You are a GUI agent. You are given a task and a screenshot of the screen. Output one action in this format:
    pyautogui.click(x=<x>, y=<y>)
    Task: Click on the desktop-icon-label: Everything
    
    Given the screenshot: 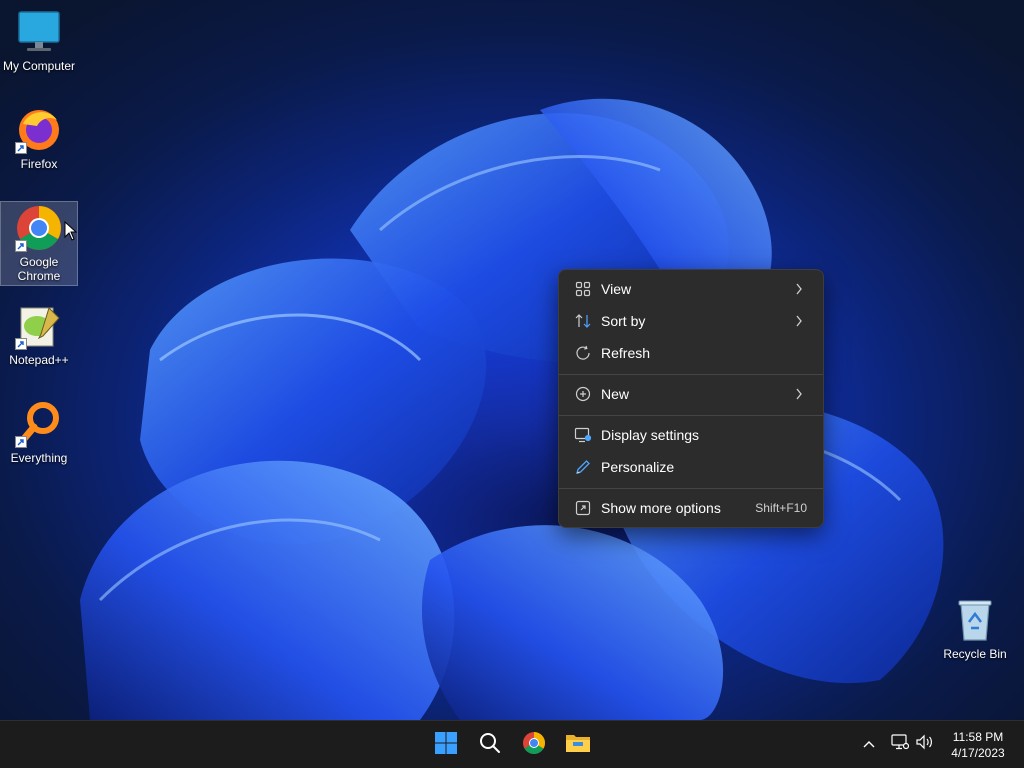 What is the action you would take?
    pyautogui.click(x=39, y=458)
    